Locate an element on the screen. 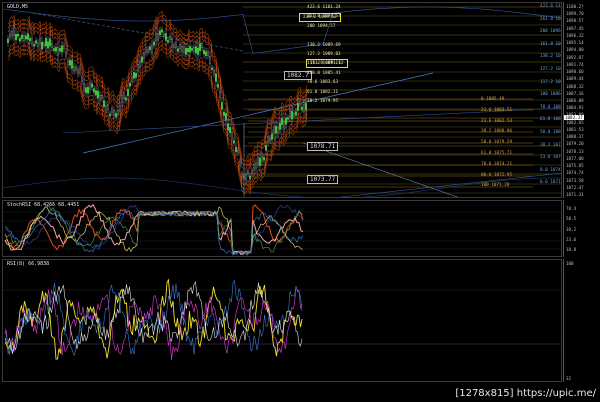 Image resolution: width=600 pixels, height=402 pixels. rsi-scale: 100 32 is located at coordinates (581, 320).